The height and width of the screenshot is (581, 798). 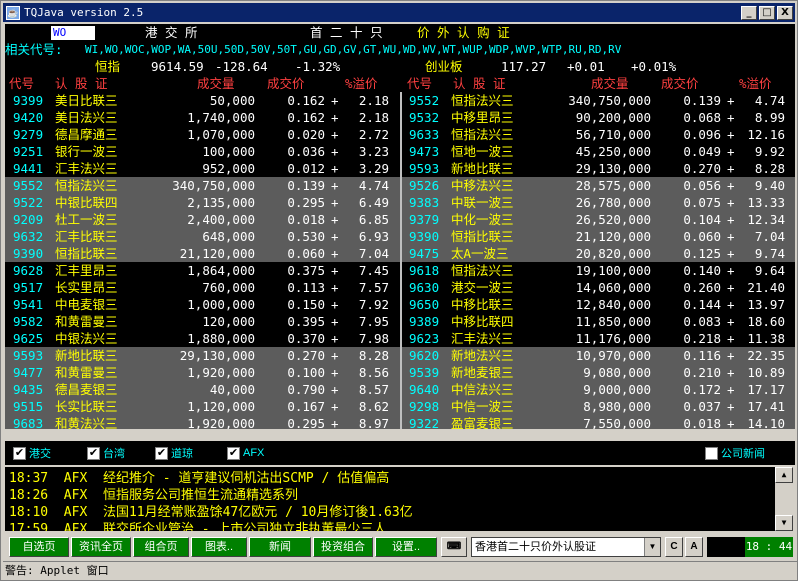 I want to click on cell-price: 0.210, so click(x=702, y=372).